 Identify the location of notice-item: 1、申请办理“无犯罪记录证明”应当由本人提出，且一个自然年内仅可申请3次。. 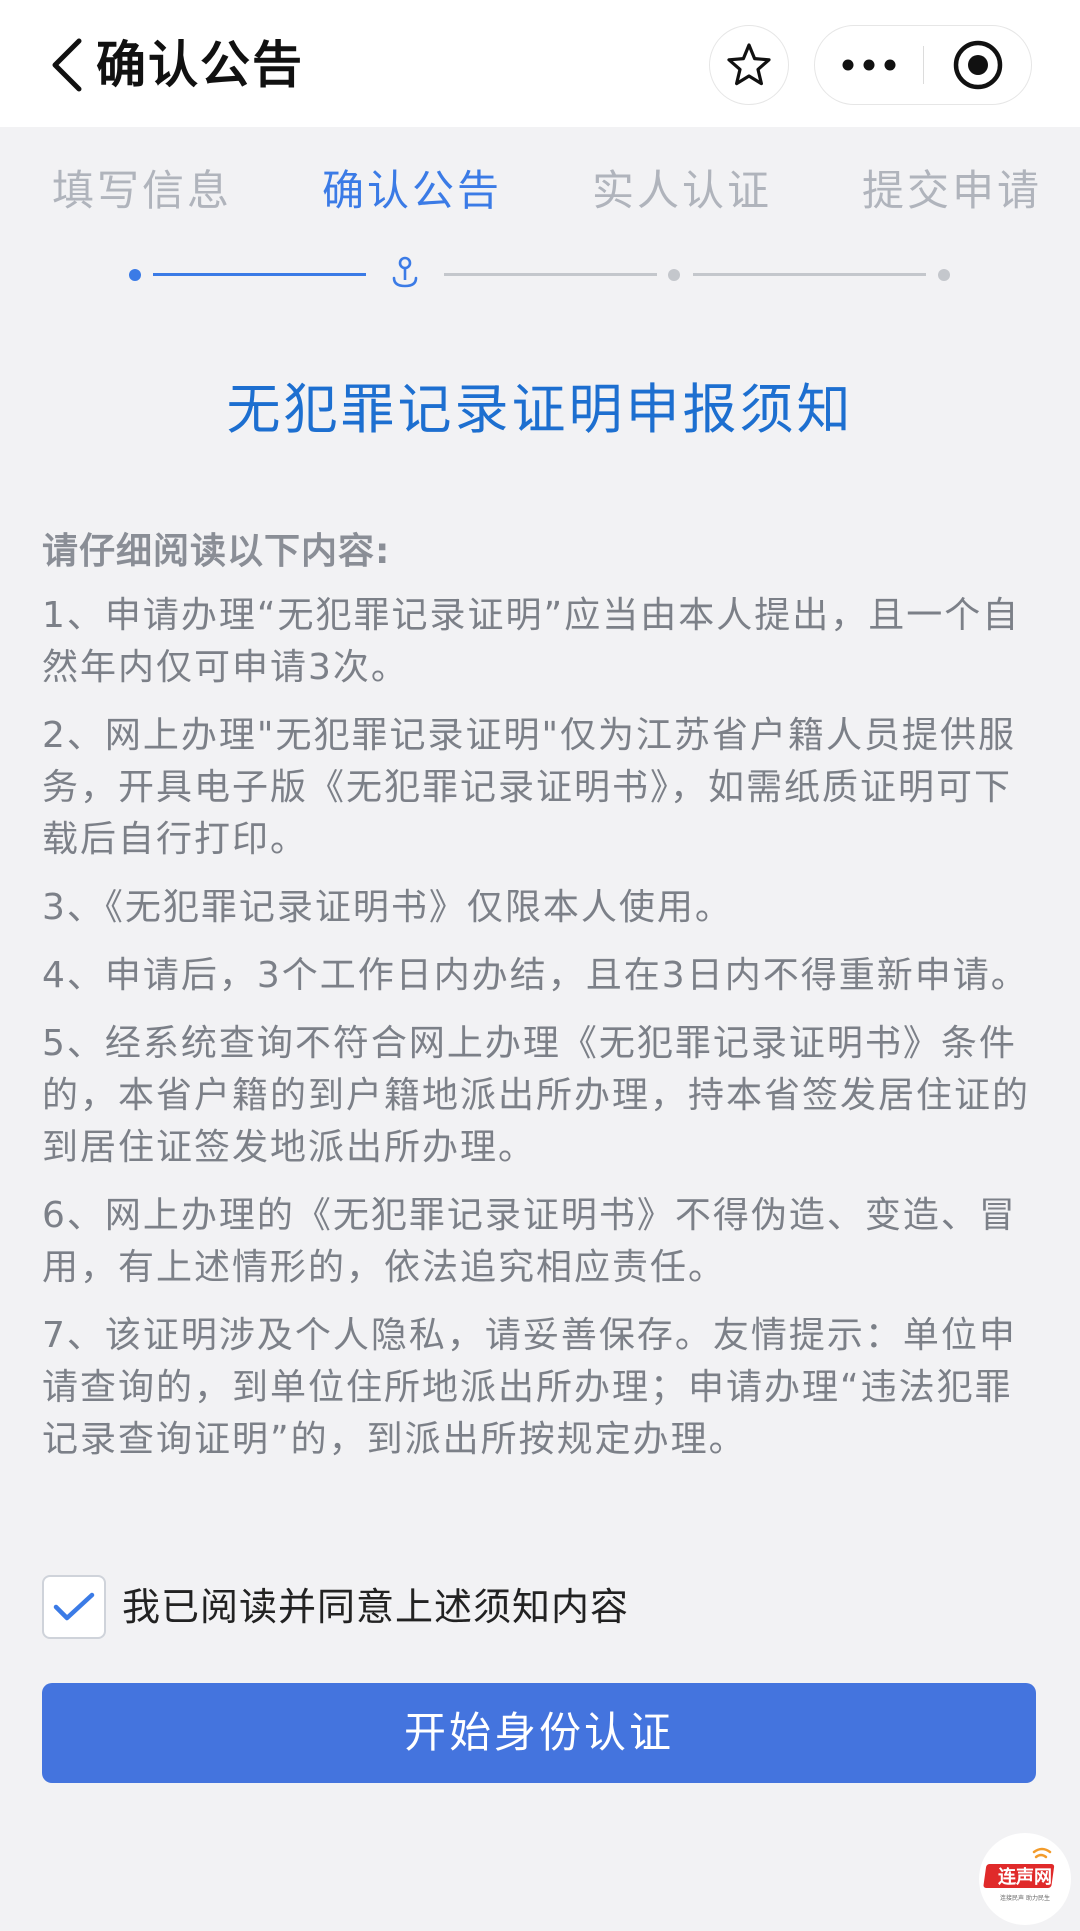
(531, 641).